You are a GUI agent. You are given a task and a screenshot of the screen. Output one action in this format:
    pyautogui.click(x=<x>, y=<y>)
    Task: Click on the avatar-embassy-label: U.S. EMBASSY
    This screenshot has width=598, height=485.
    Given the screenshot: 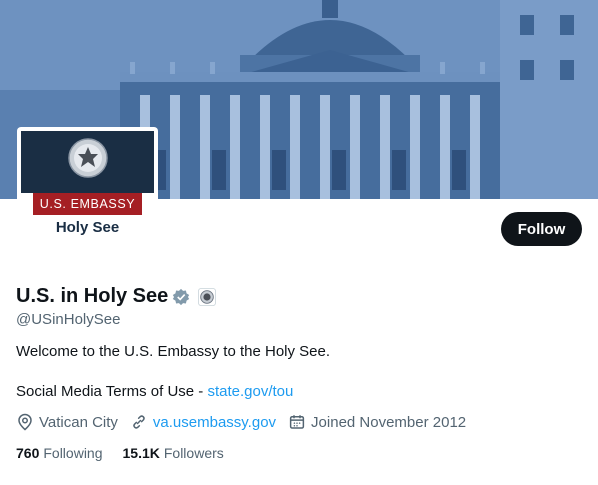 What is the action you would take?
    pyautogui.click(x=87, y=204)
    